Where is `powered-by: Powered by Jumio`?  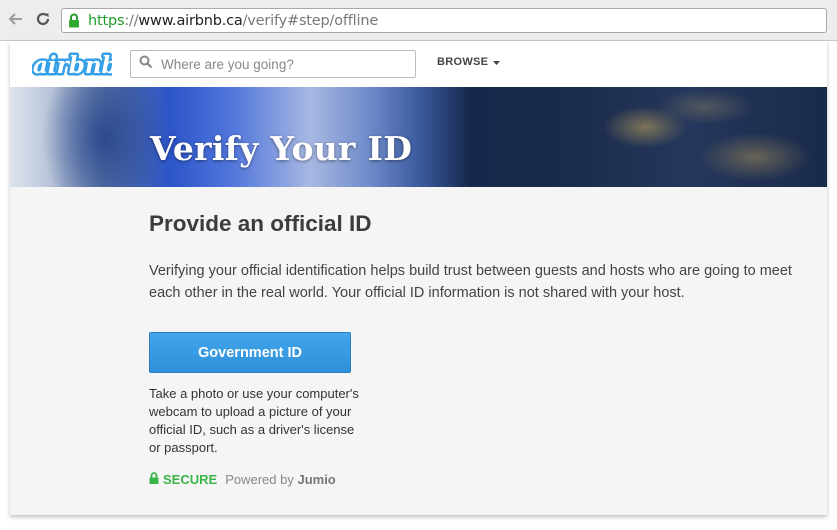 powered-by: Powered by Jumio is located at coordinates (280, 479).